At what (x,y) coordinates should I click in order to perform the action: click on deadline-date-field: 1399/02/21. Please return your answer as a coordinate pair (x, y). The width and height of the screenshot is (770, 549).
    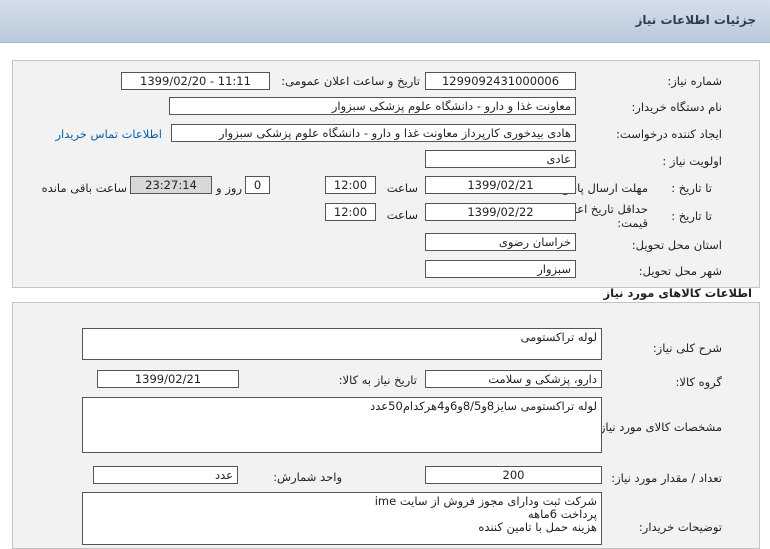
    Looking at the image, I should click on (500, 185).